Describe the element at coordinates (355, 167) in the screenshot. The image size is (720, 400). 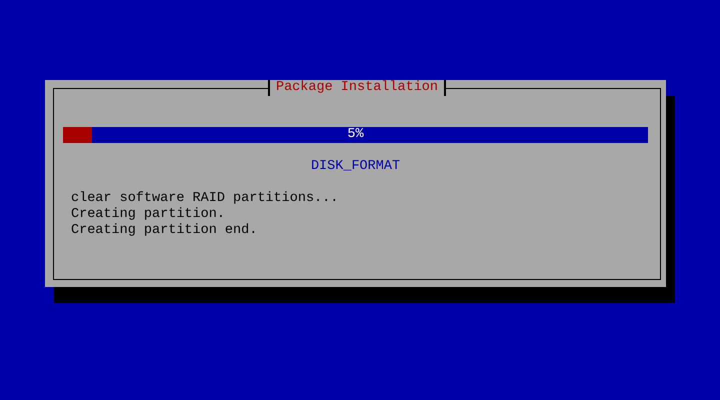
I see `stage-label: DISK_FORMAT` at that location.